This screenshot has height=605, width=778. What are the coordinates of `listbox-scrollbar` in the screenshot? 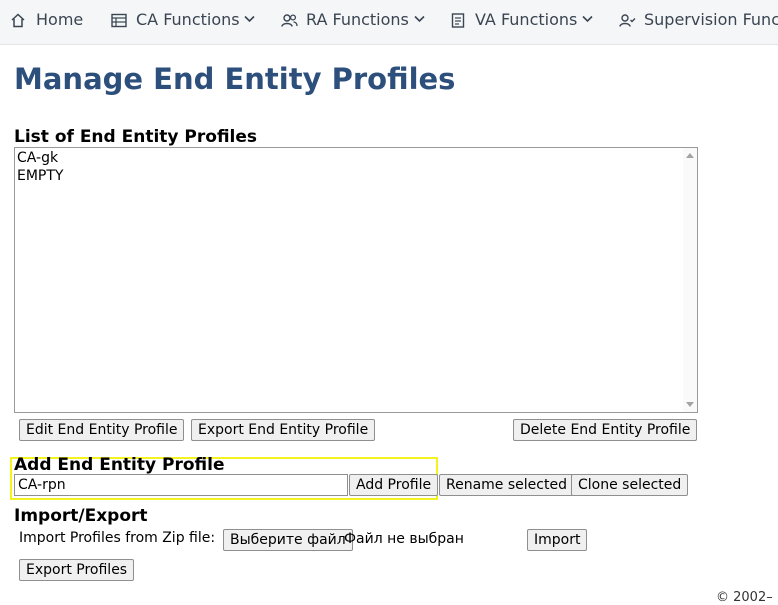 It's located at (690, 280).